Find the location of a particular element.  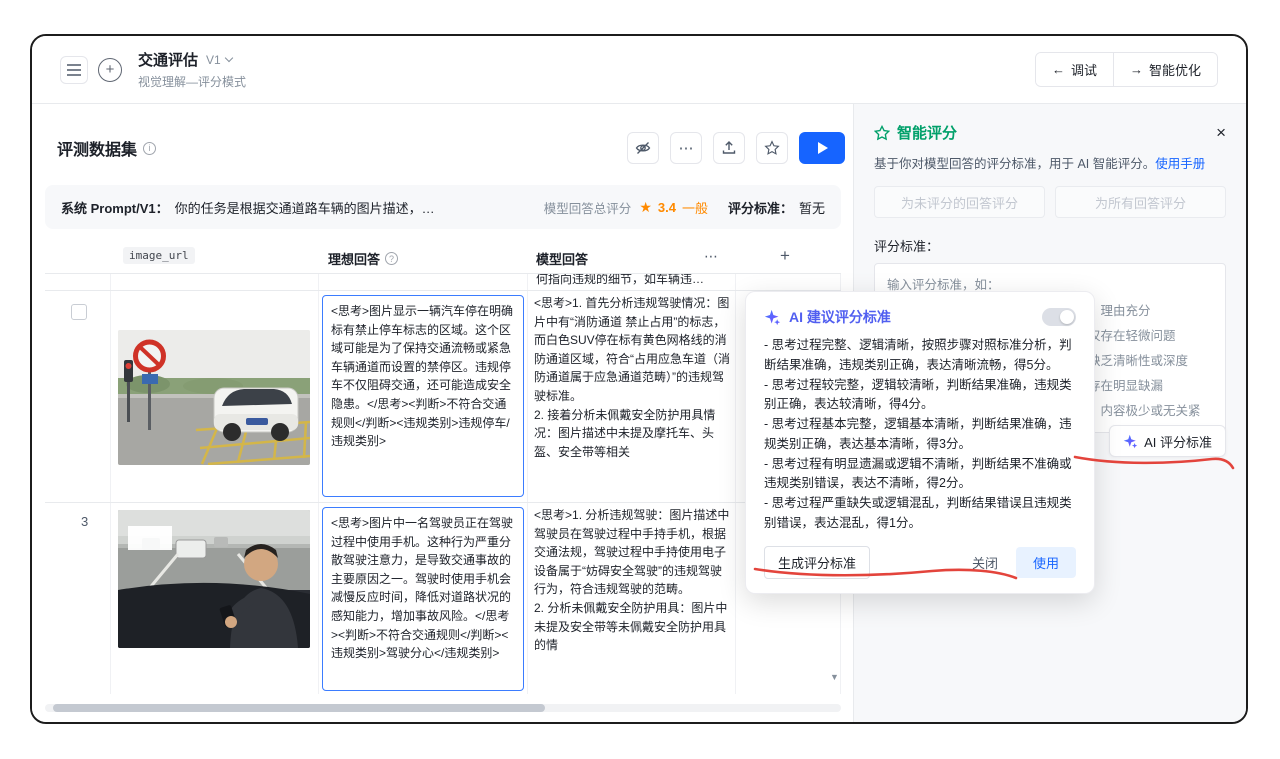

horizontal-scrollbar-track is located at coordinates (443, 708).